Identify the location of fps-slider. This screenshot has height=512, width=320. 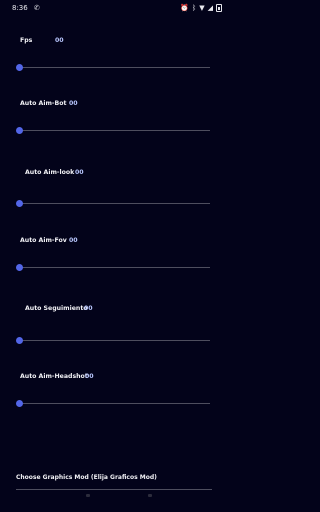
(113, 68).